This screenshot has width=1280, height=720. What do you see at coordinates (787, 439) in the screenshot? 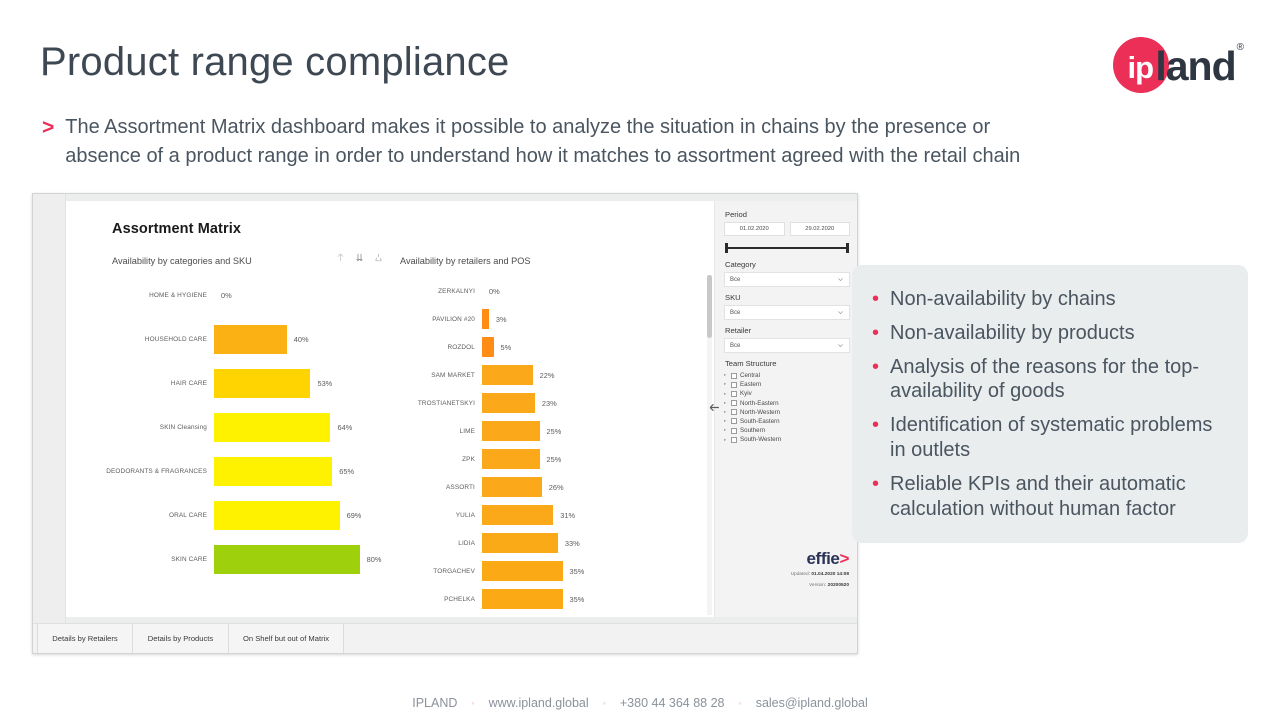
I see `team-structure-item: ▸ South-Western` at bounding box center [787, 439].